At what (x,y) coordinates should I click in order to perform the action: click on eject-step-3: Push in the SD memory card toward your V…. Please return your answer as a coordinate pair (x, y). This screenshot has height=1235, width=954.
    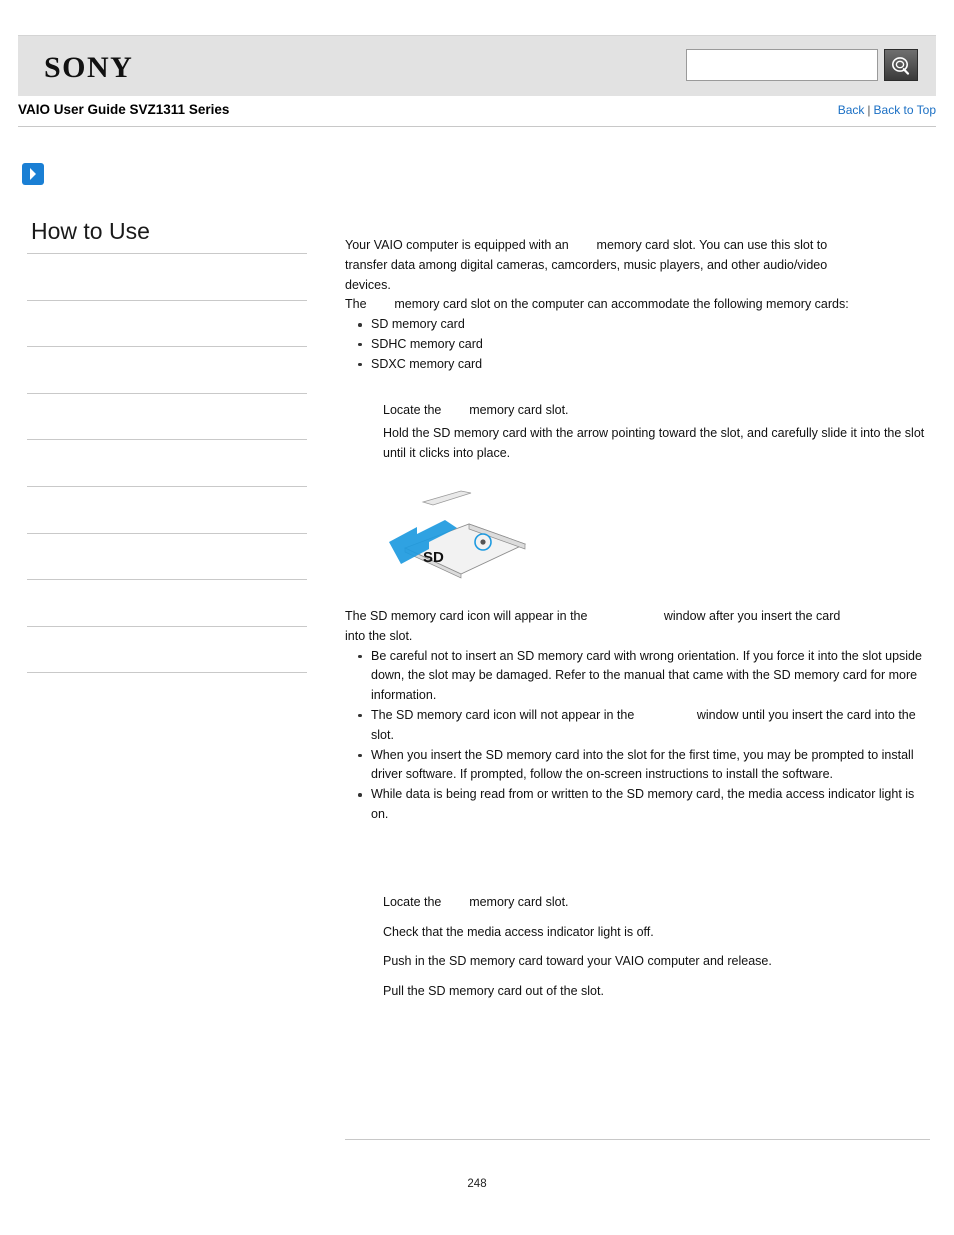
    Looking at the image, I should click on (577, 961).